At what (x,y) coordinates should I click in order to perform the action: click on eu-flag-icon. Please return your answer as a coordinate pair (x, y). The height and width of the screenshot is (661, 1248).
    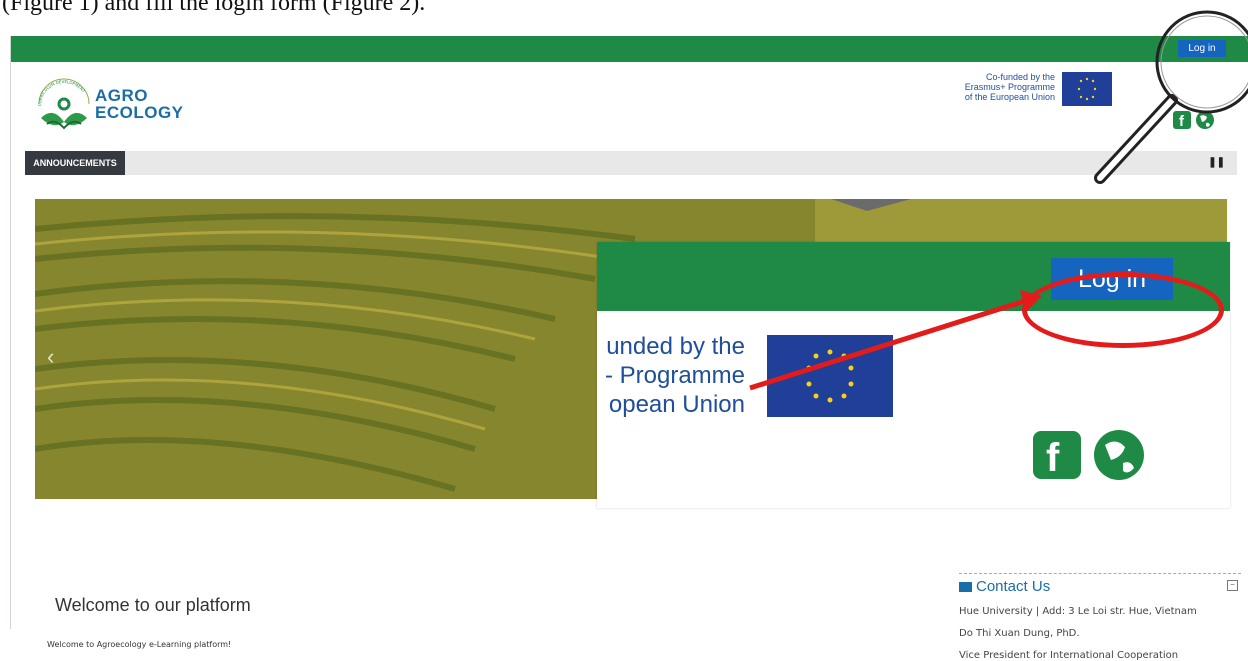
    Looking at the image, I should click on (1087, 89).